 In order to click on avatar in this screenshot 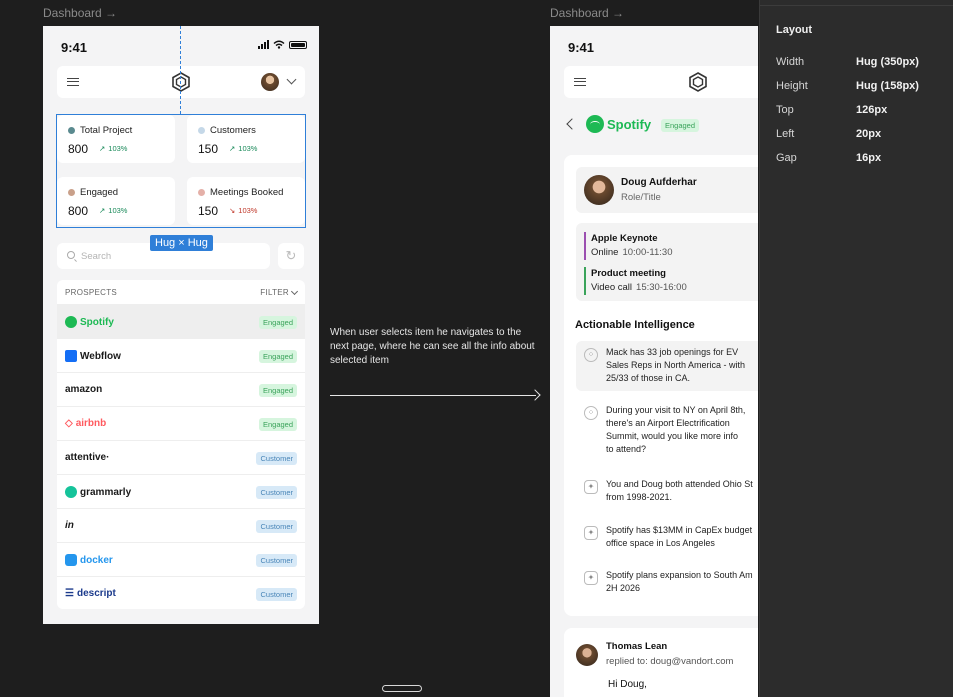, I will do `click(270, 82)`.